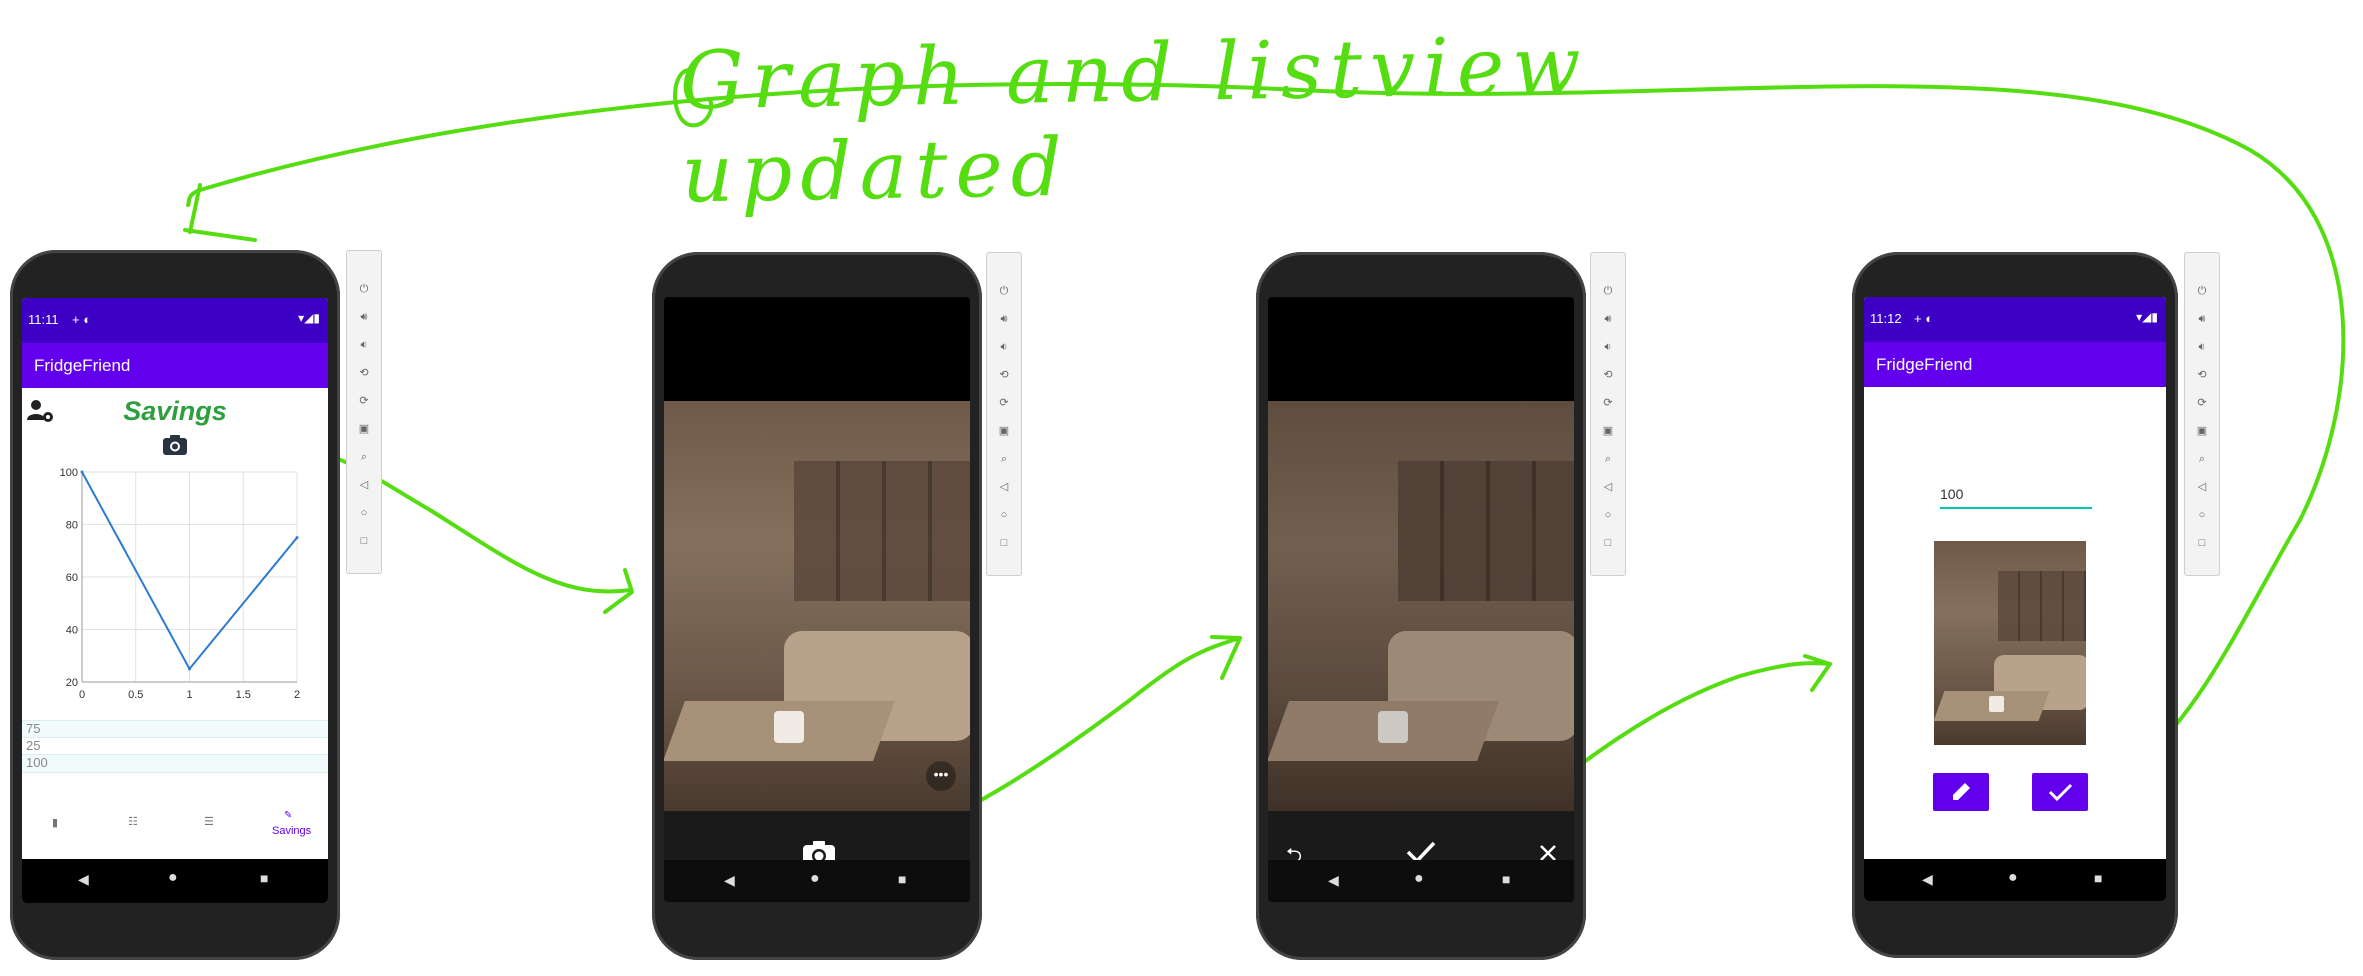  I want to click on arrow-head-form, so click(1817, 673).